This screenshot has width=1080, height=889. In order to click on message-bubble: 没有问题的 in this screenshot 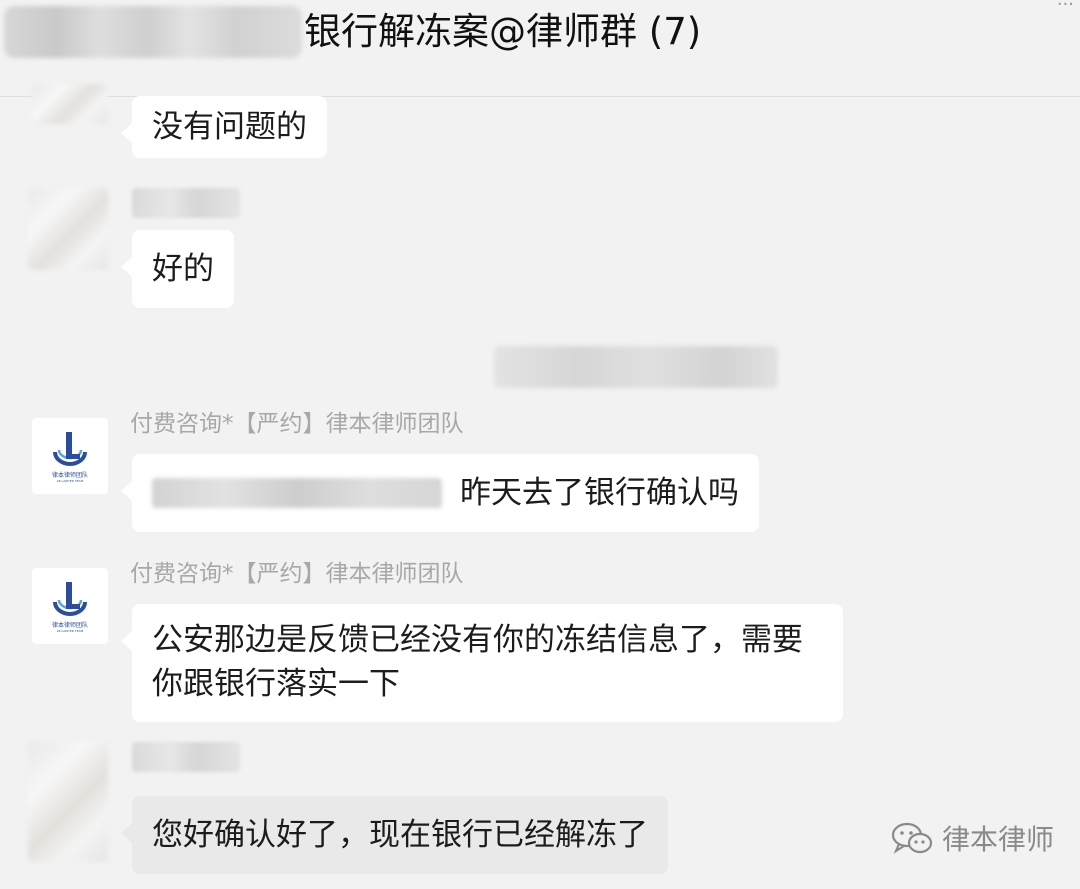, I will do `click(224, 127)`.